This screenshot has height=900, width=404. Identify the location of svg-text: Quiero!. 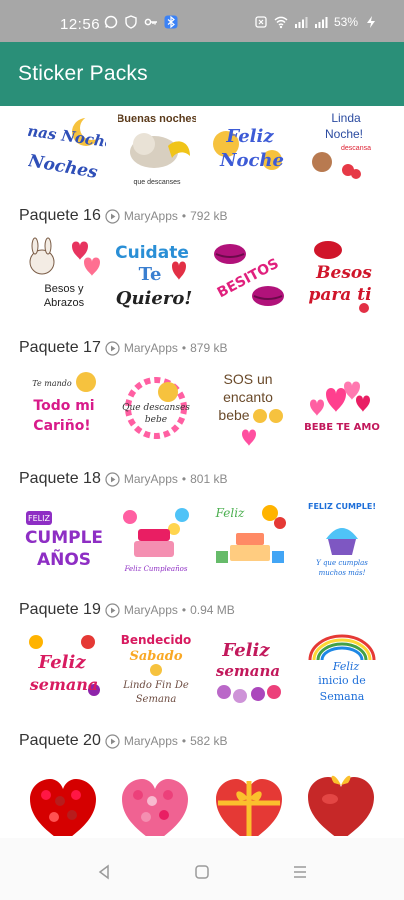
(154, 298).